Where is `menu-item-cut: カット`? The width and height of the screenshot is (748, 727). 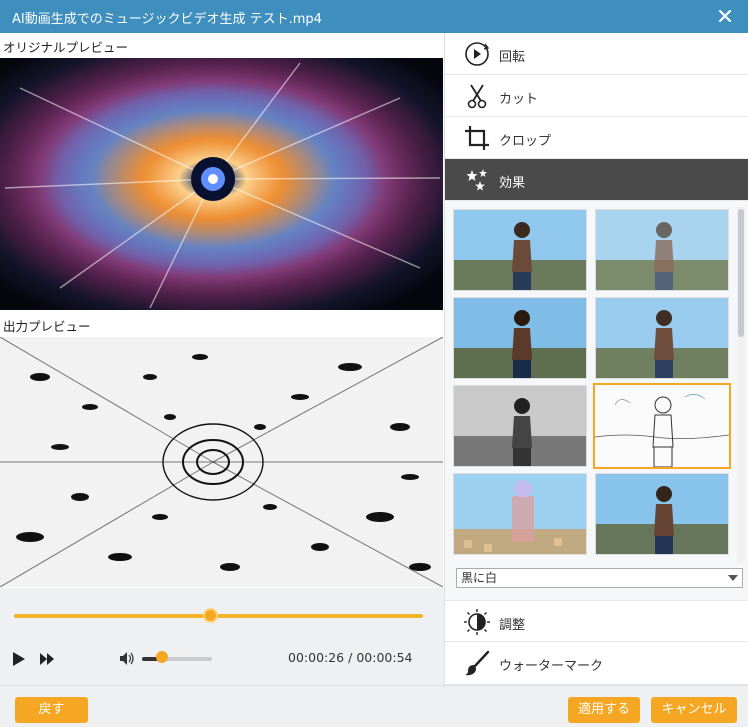 menu-item-cut: カット is located at coordinates (596, 96).